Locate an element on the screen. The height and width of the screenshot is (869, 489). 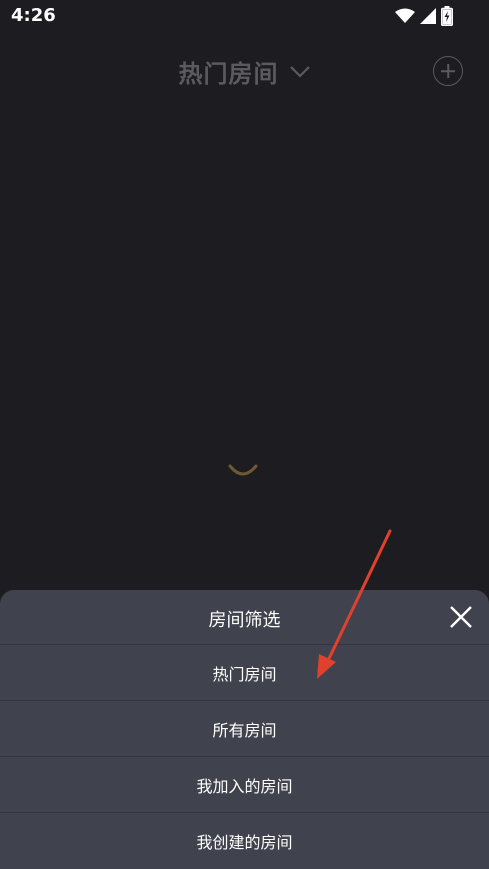
page-title: 热门房间 is located at coordinates (228, 74).